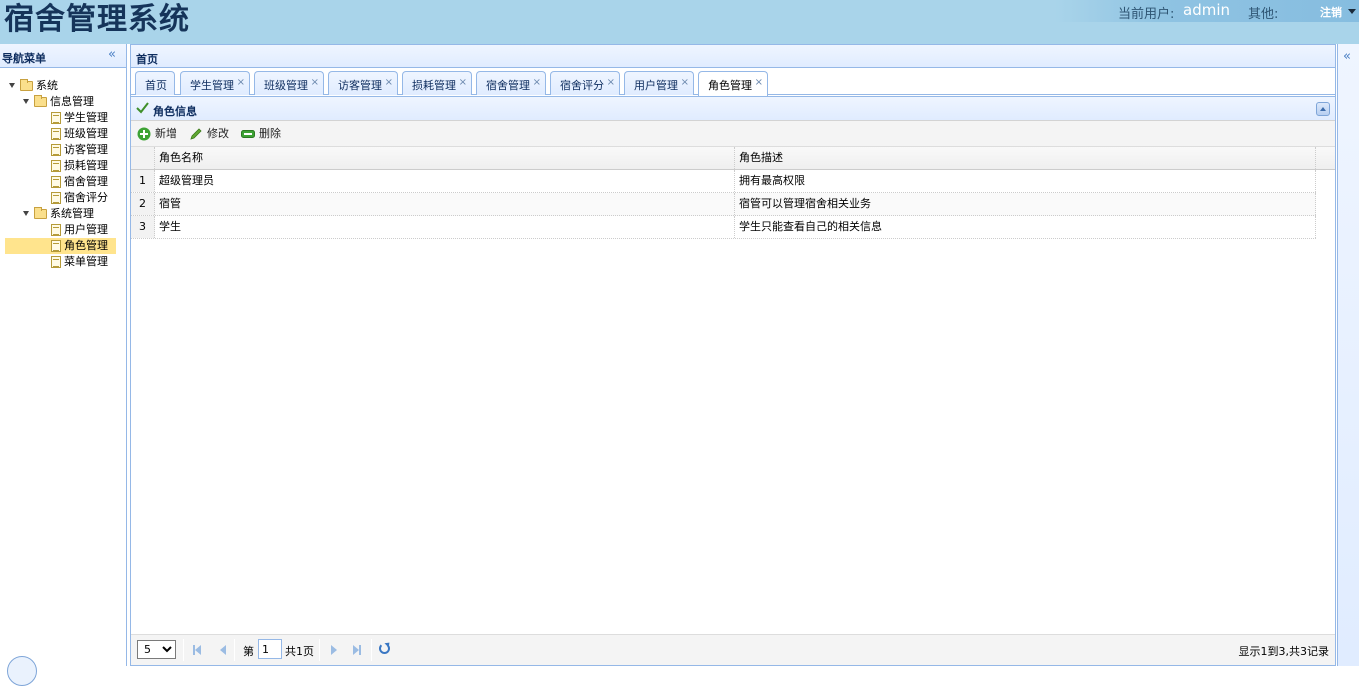 This screenshot has height=686, width=1359. What do you see at coordinates (1348, 355) in the screenshot?
I see `east-collapsed-panel: «` at bounding box center [1348, 355].